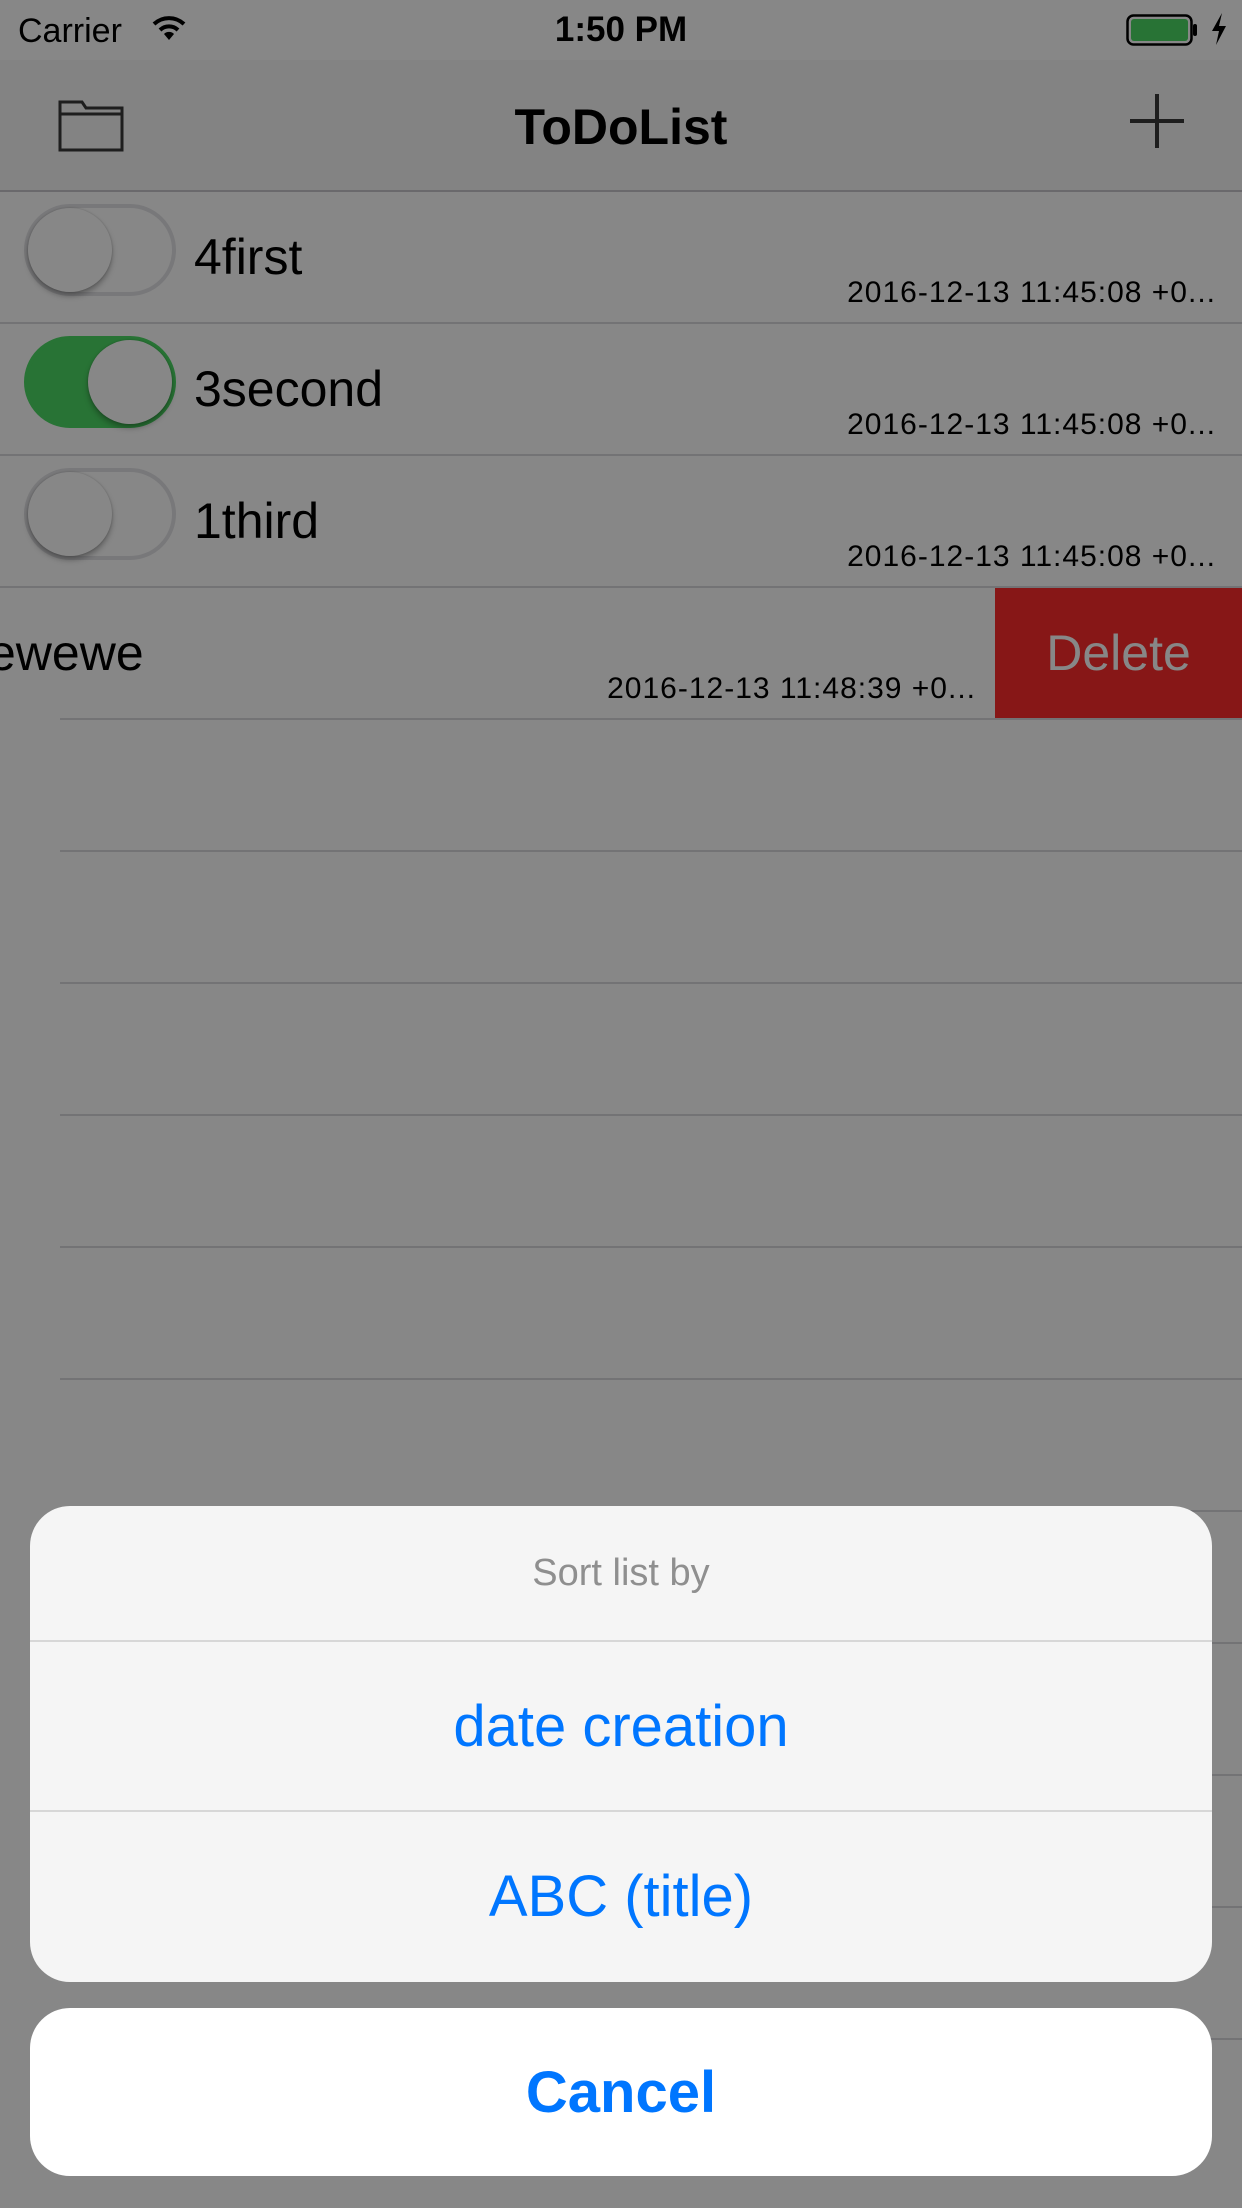 The width and height of the screenshot is (1242, 2208). What do you see at coordinates (621, 1572) in the screenshot?
I see `action-sheet-title: Sort list by` at bounding box center [621, 1572].